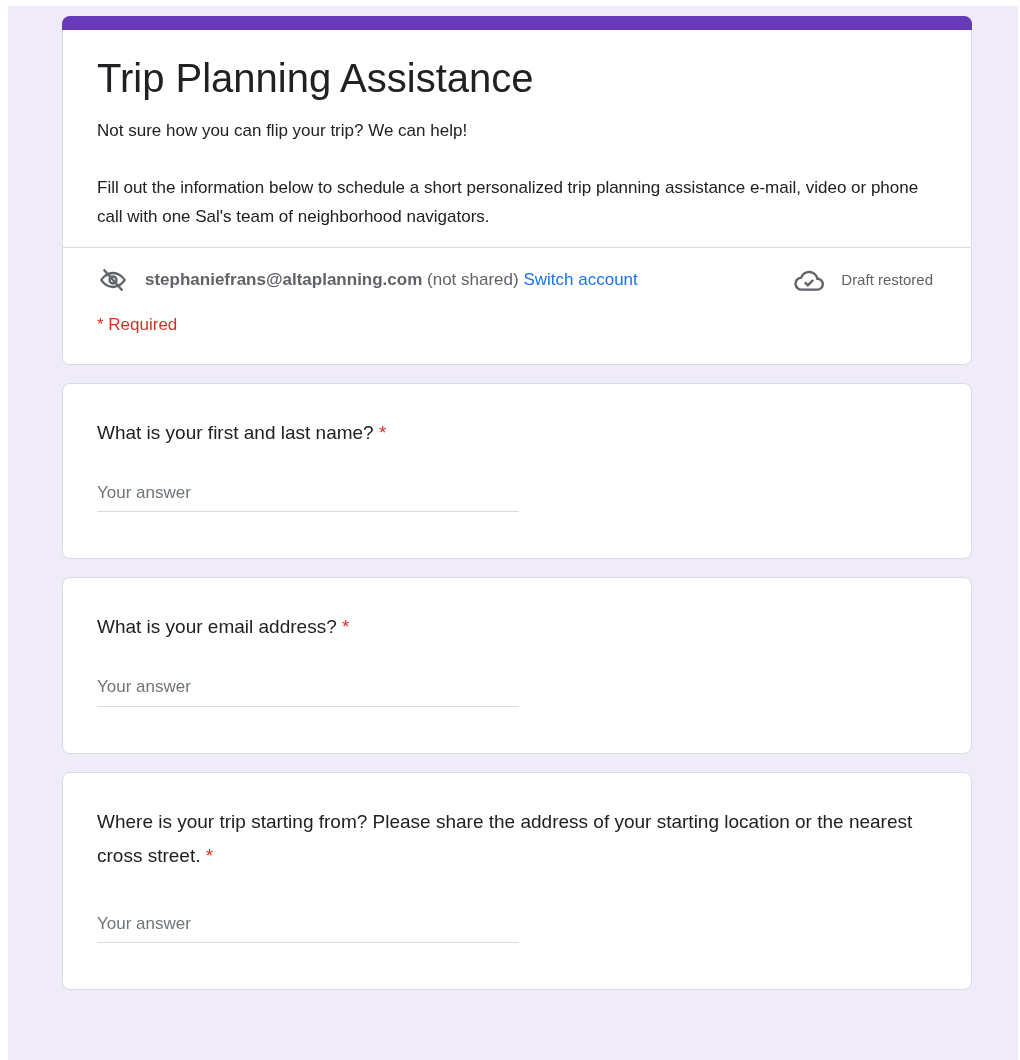  What do you see at coordinates (505, 838) in the screenshot?
I see `question-text: Where is your trip starting from? Please share the address of your starting location or the nearest cross street. *` at bounding box center [505, 838].